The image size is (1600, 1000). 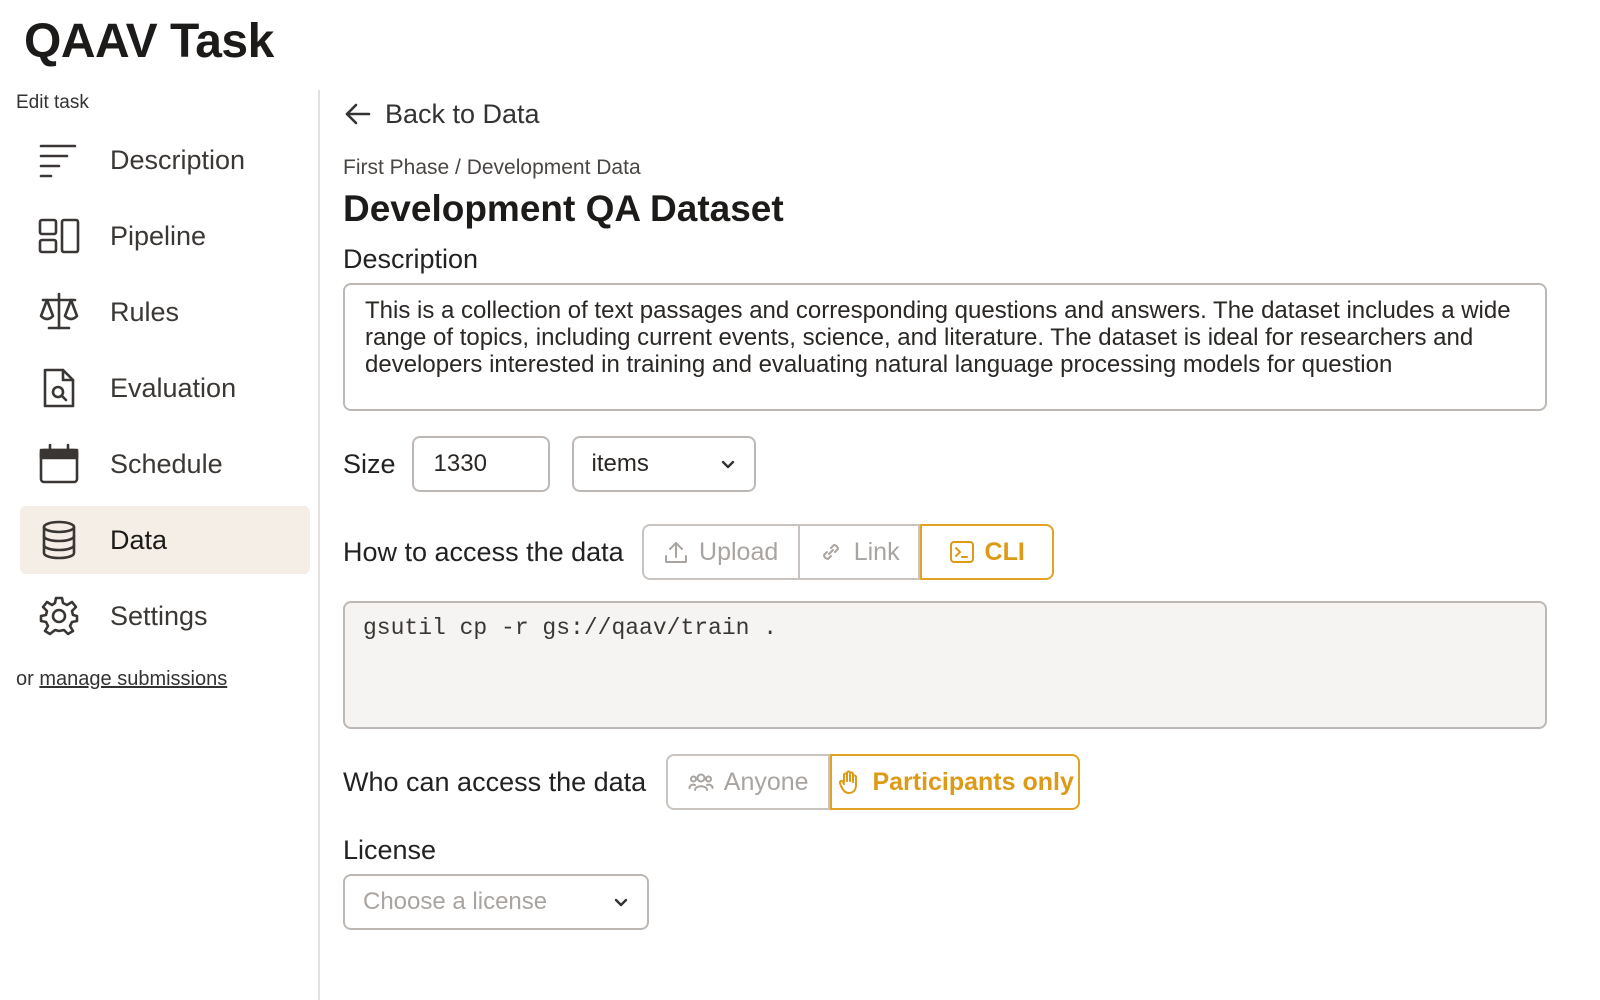 I want to click on users-icon, so click(x=701, y=782).